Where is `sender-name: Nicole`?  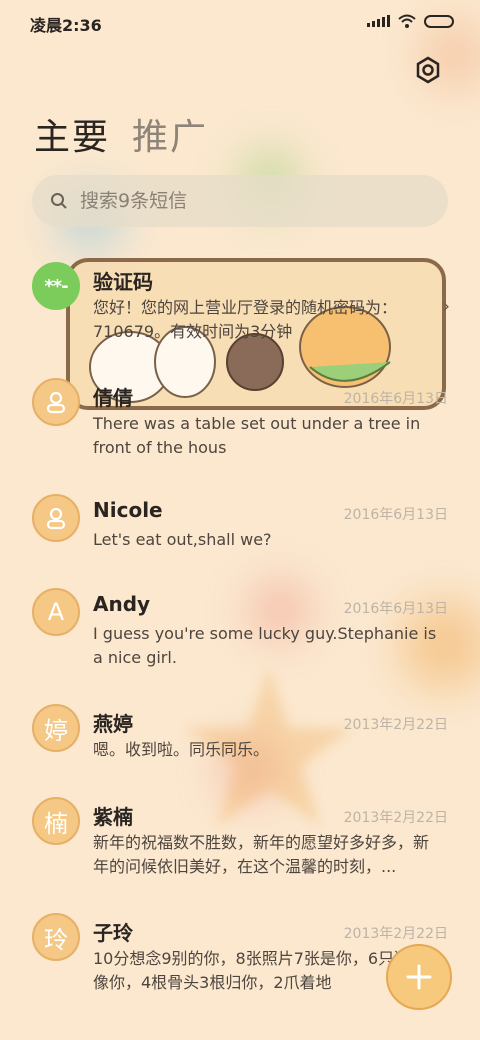 sender-name: Nicole is located at coordinates (128, 510).